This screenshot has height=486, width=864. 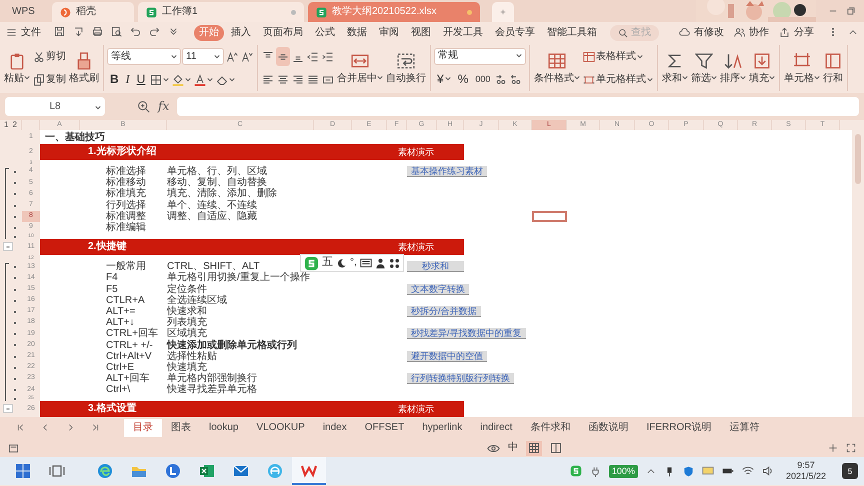 What do you see at coordinates (309, 471) in the screenshot?
I see `wps-taskbar-button` at bounding box center [309, 471].